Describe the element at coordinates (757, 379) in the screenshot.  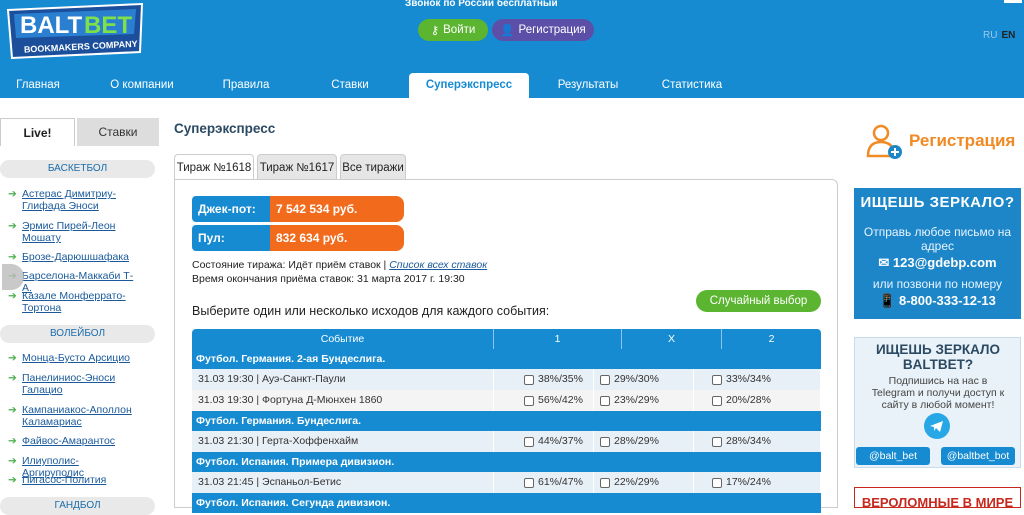
I see `outcome-2-checkbox: 33%/34%` at that location.